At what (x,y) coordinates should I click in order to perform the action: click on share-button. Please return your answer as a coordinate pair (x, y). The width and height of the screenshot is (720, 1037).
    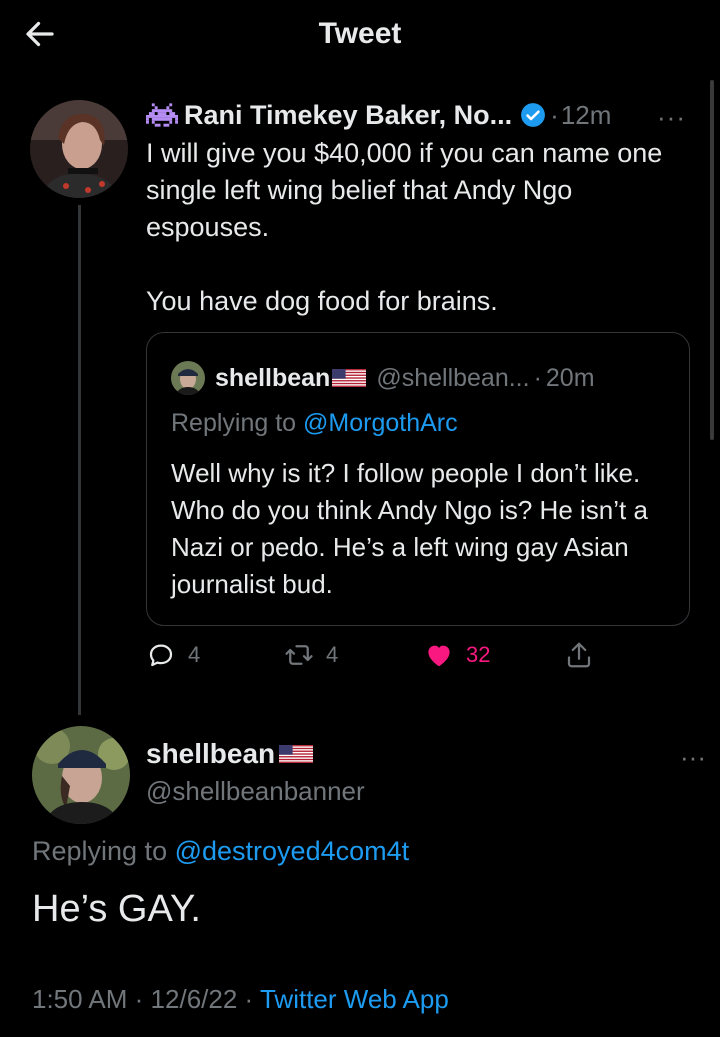
    Looking at the image, I should click on (585, 655).